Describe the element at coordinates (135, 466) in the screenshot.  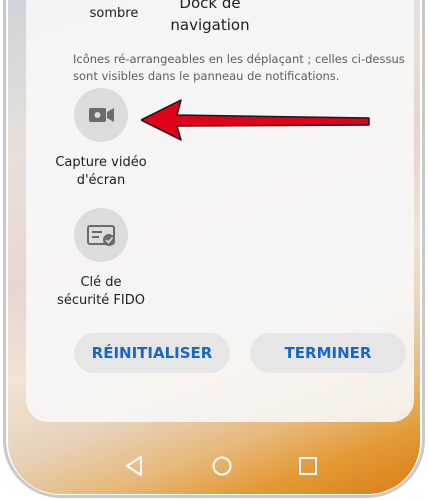
I see `back-triangle-icon` at that location.